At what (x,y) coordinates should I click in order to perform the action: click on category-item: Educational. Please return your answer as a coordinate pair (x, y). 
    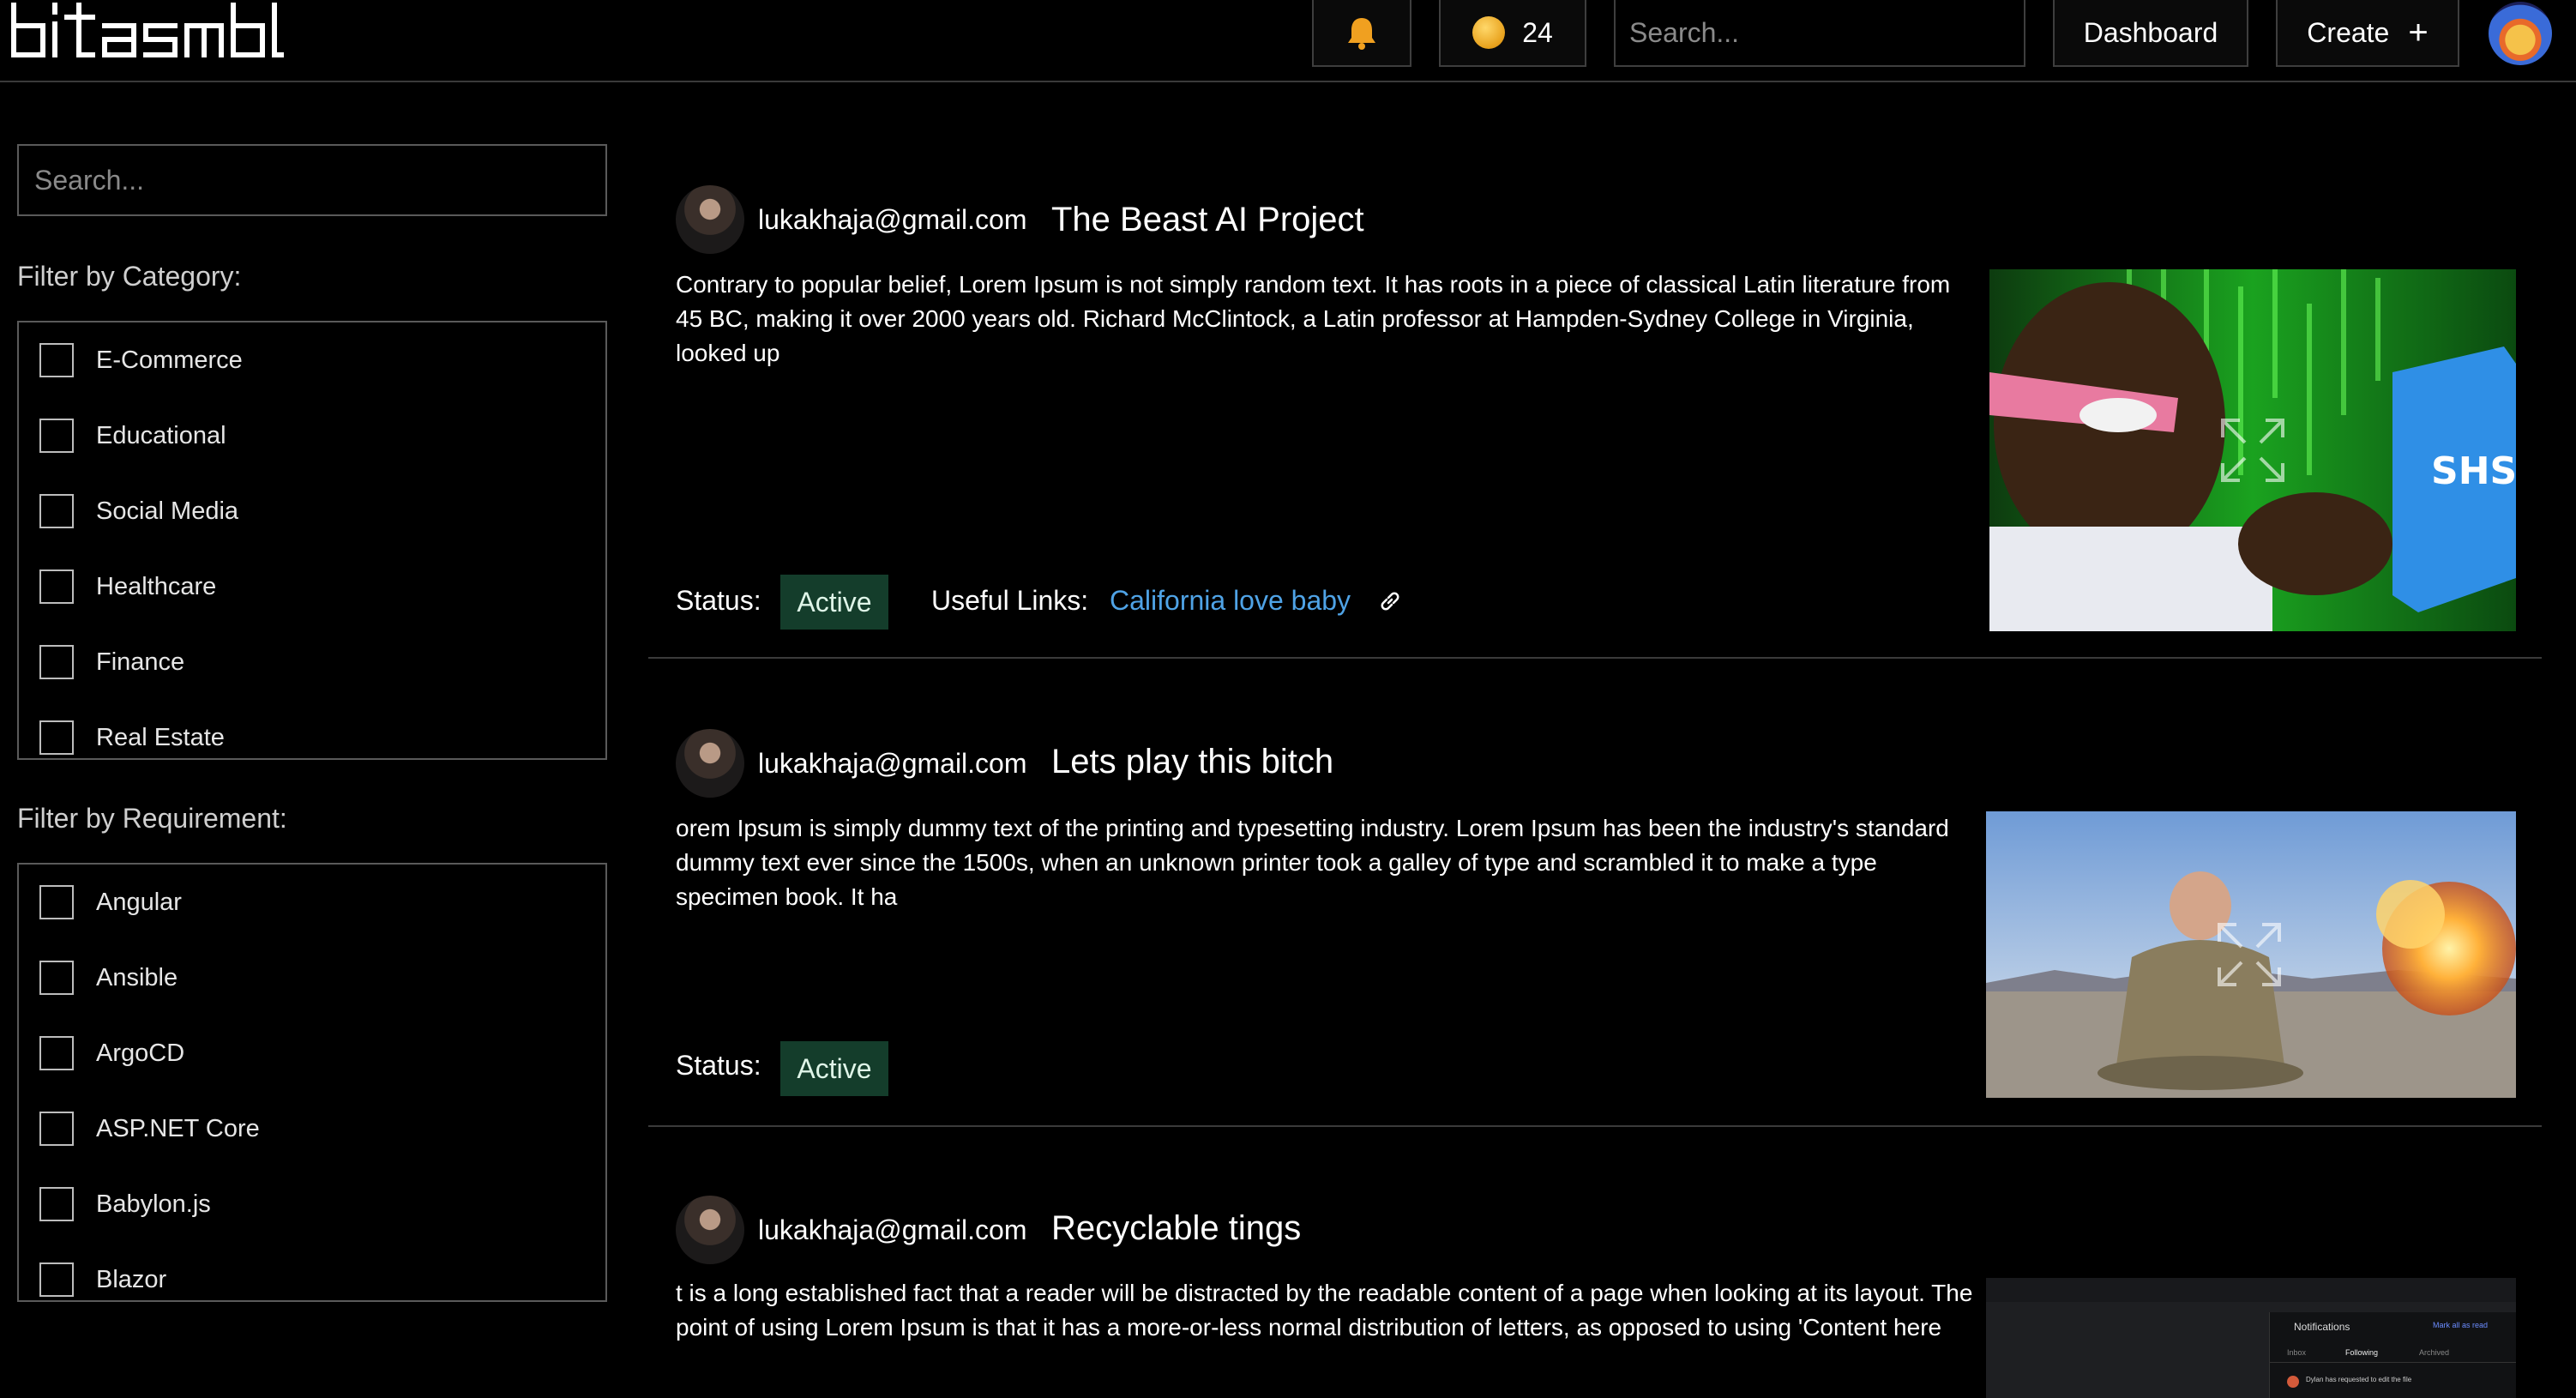
    Looking at the image, I should click on (132, 436).